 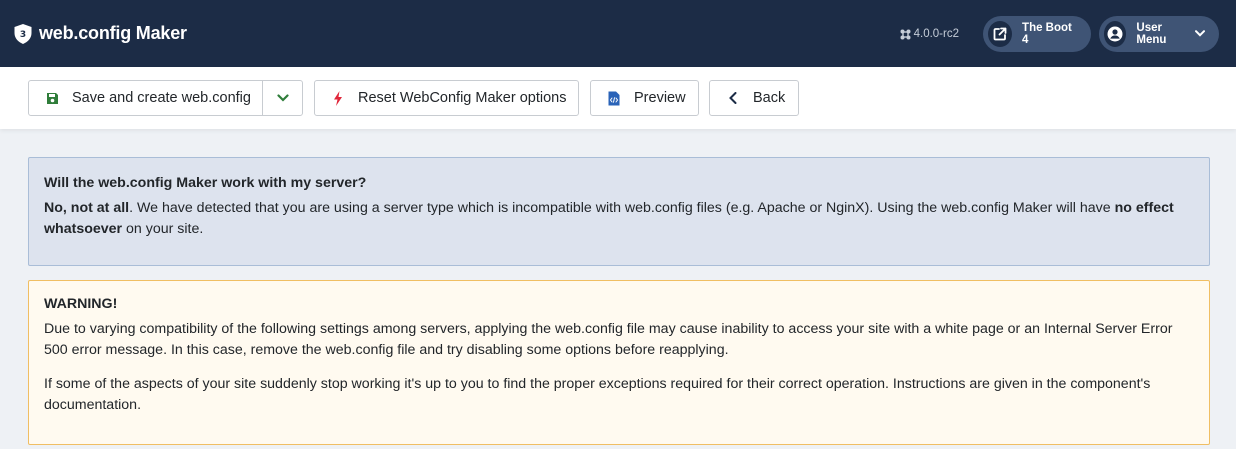 I want to click on user-icon, so click(x=1115, y=34).